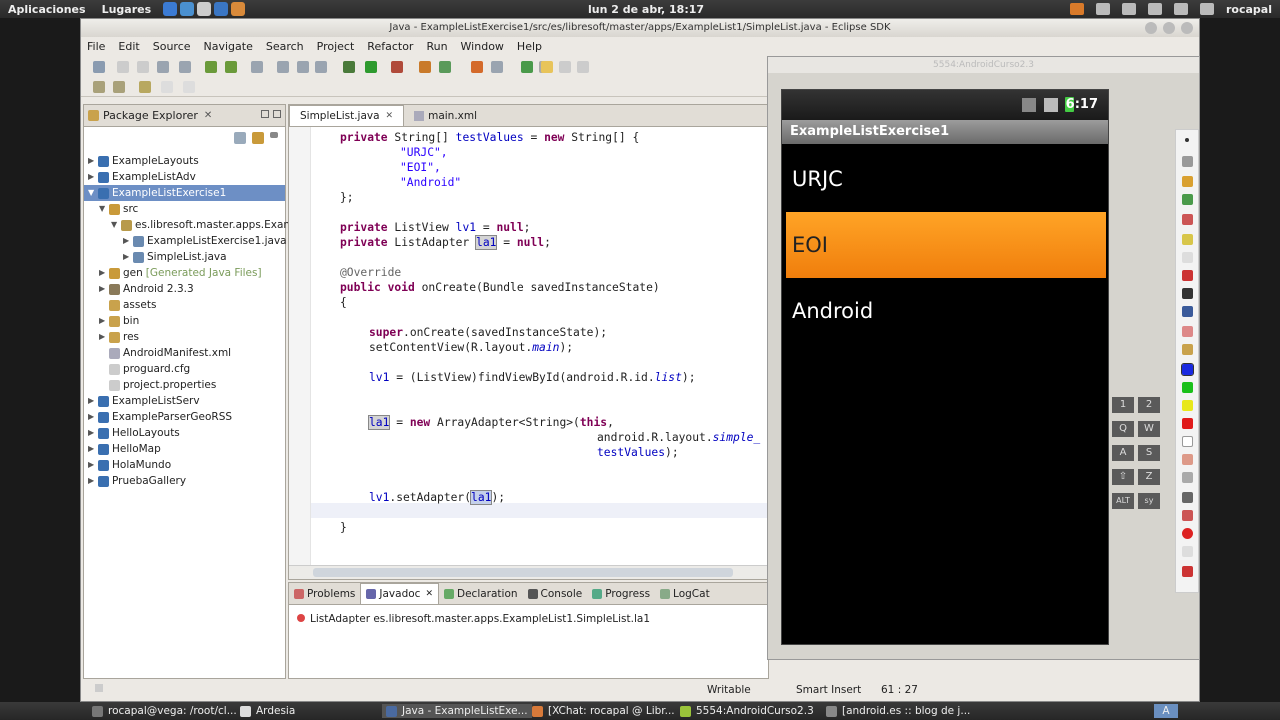  Describe the element at coordinates (349, 67) in the screenshot. I see `debug-icon` at that location.